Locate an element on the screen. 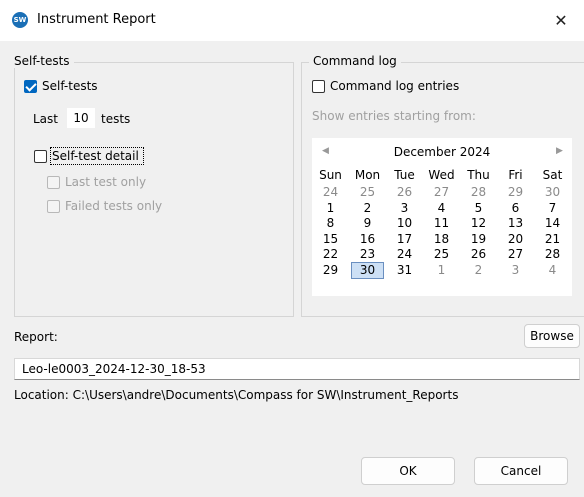 The image size is (584, 497). calendar-day: 31 is located at coordinates (404, 270).